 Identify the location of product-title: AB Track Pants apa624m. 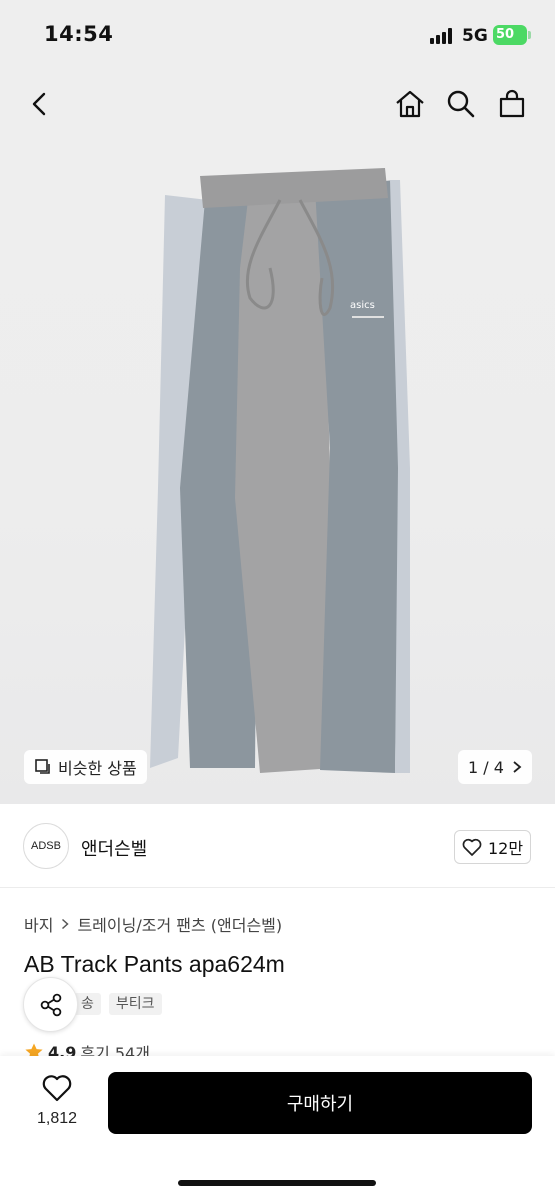
(154, 964).